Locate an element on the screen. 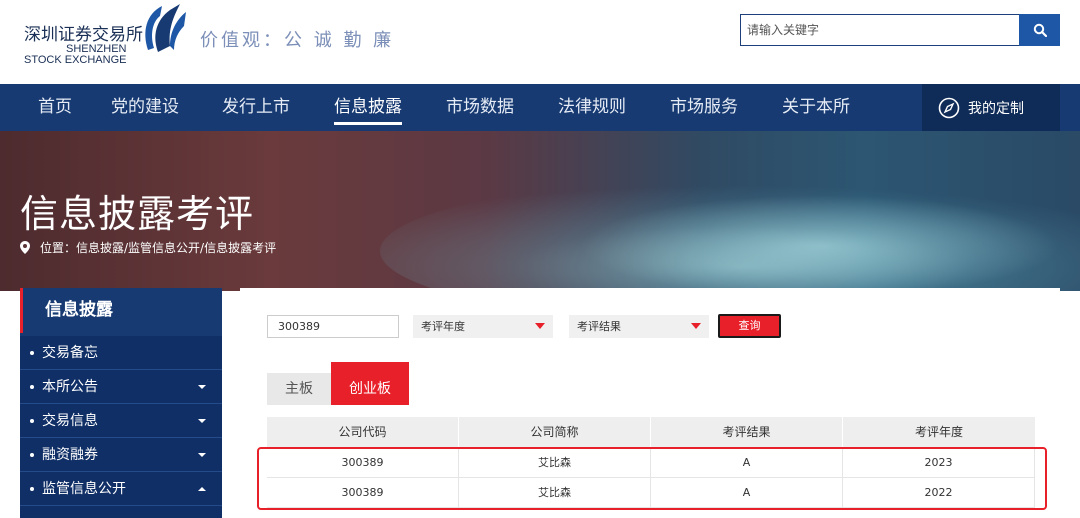 This screenshot has height=518, width=1080. result-select: 考评结果 is located at coordinates (639, 326).